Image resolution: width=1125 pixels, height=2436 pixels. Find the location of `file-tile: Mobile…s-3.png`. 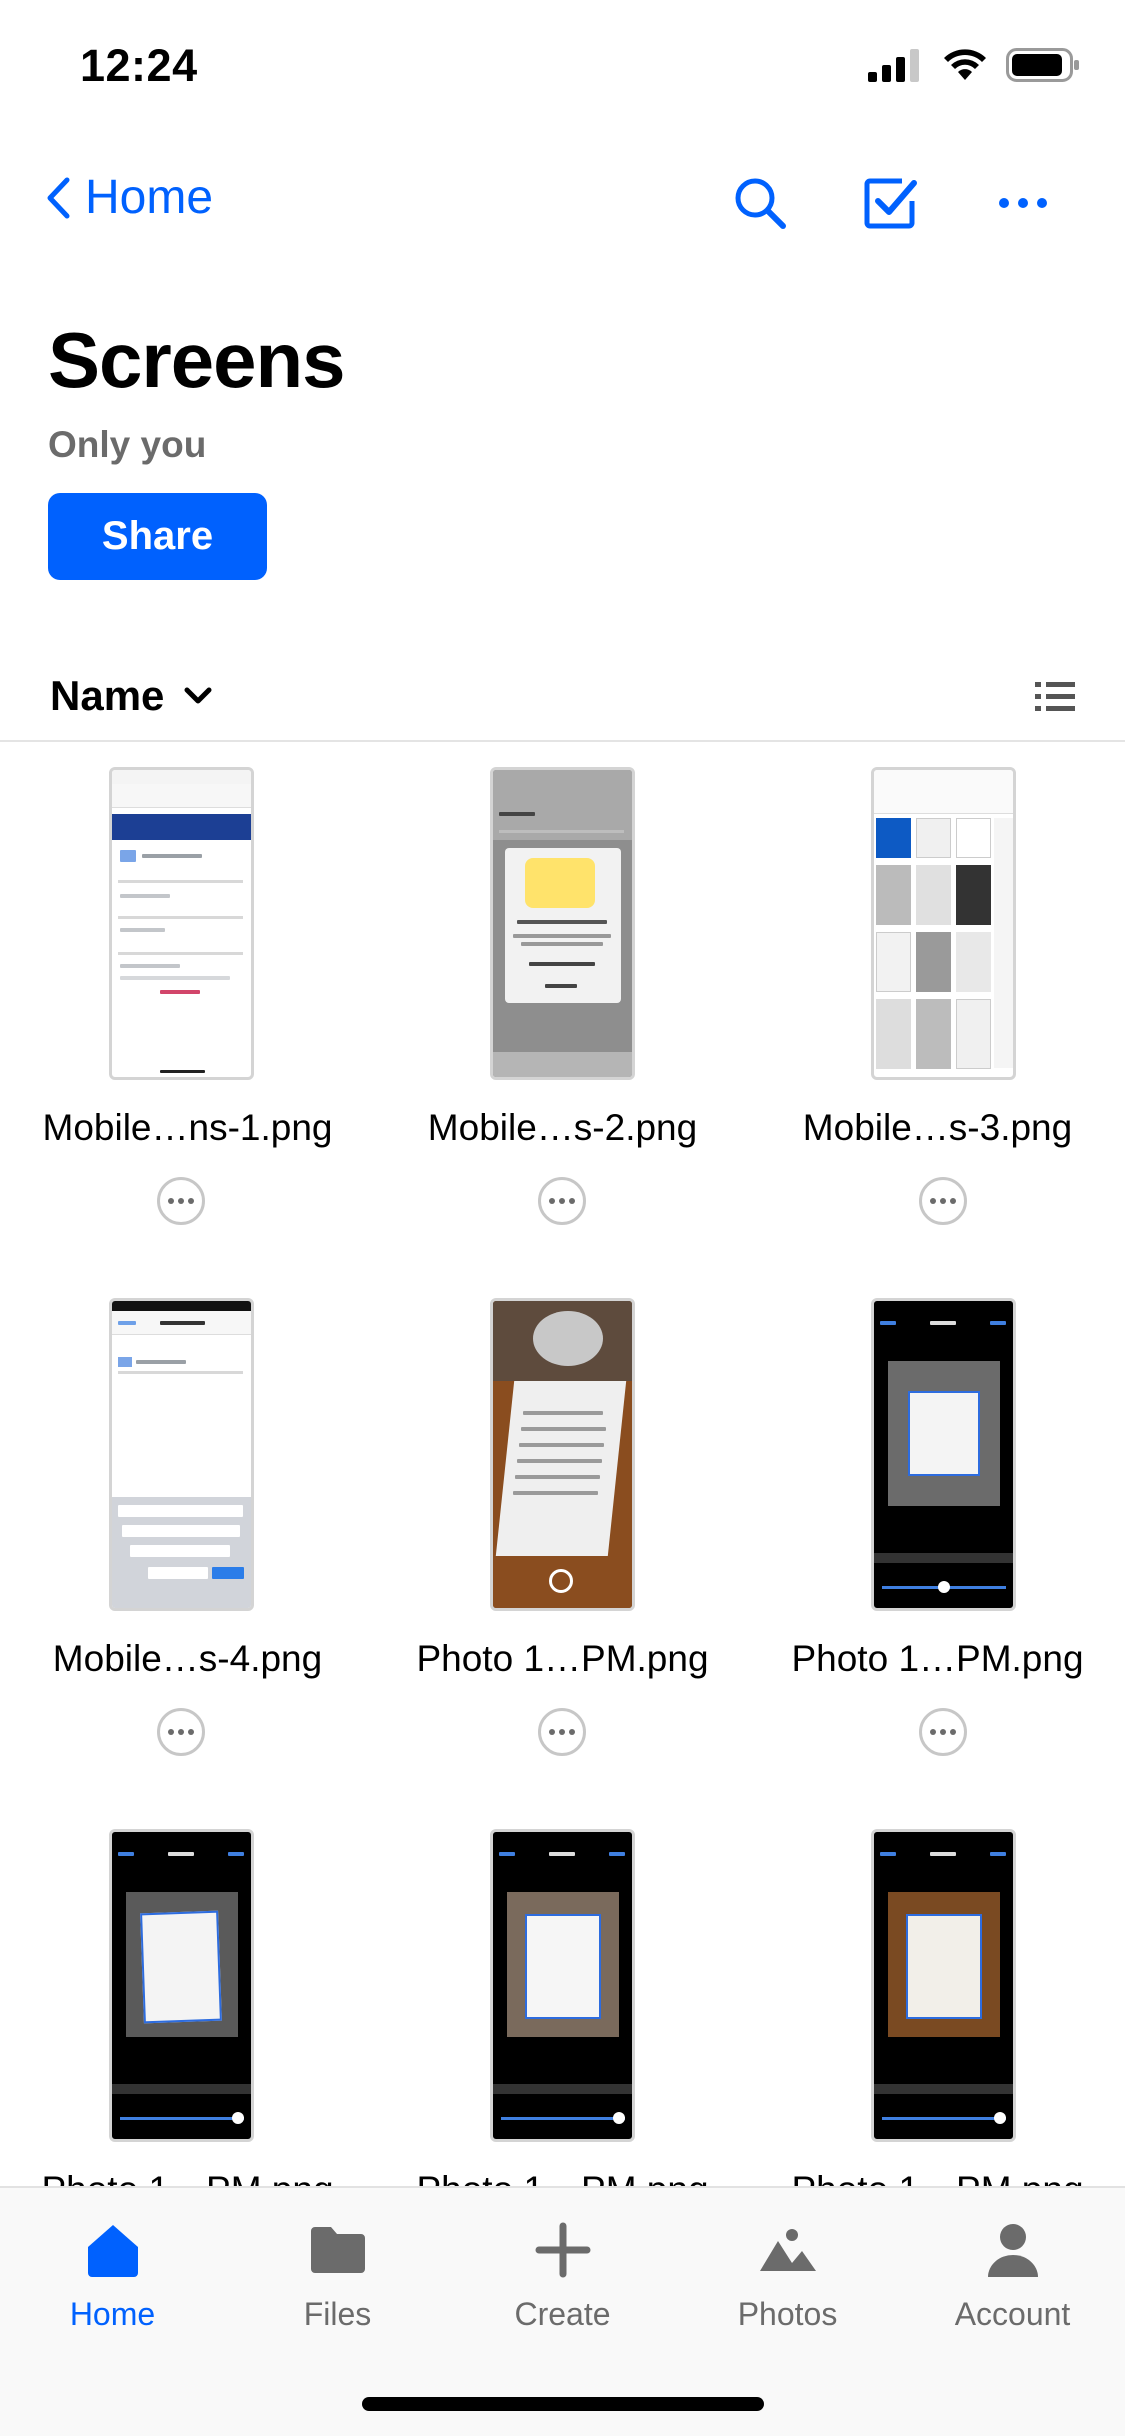

file-tile: Mobile…s-3.png is located at coordinates (937, 1027).